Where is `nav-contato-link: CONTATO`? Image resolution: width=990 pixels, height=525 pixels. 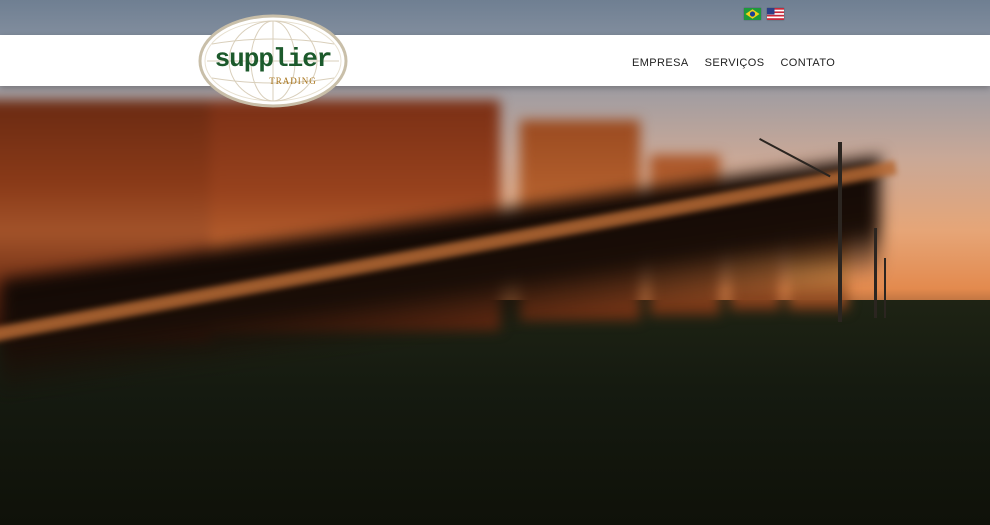 nav-contato-link: CONTATO is located at coordinates (807, 63).